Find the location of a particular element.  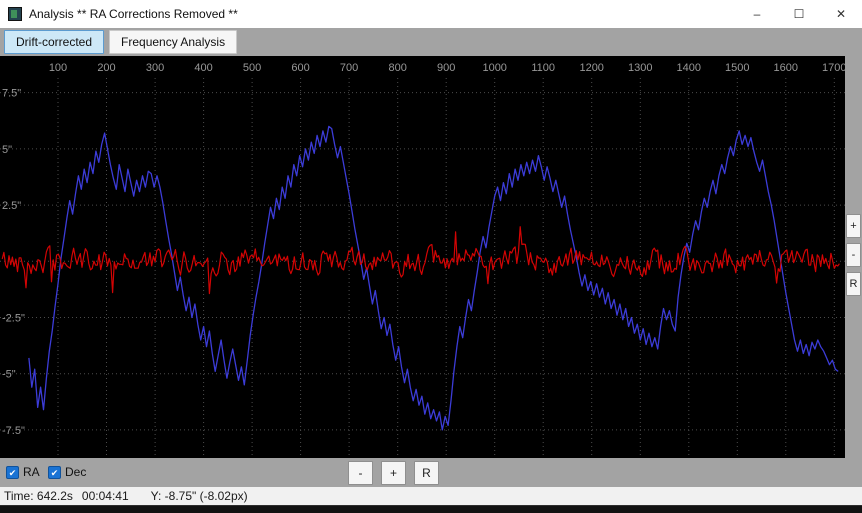

close-icon: ✕ is located at coordinates (841, 14).